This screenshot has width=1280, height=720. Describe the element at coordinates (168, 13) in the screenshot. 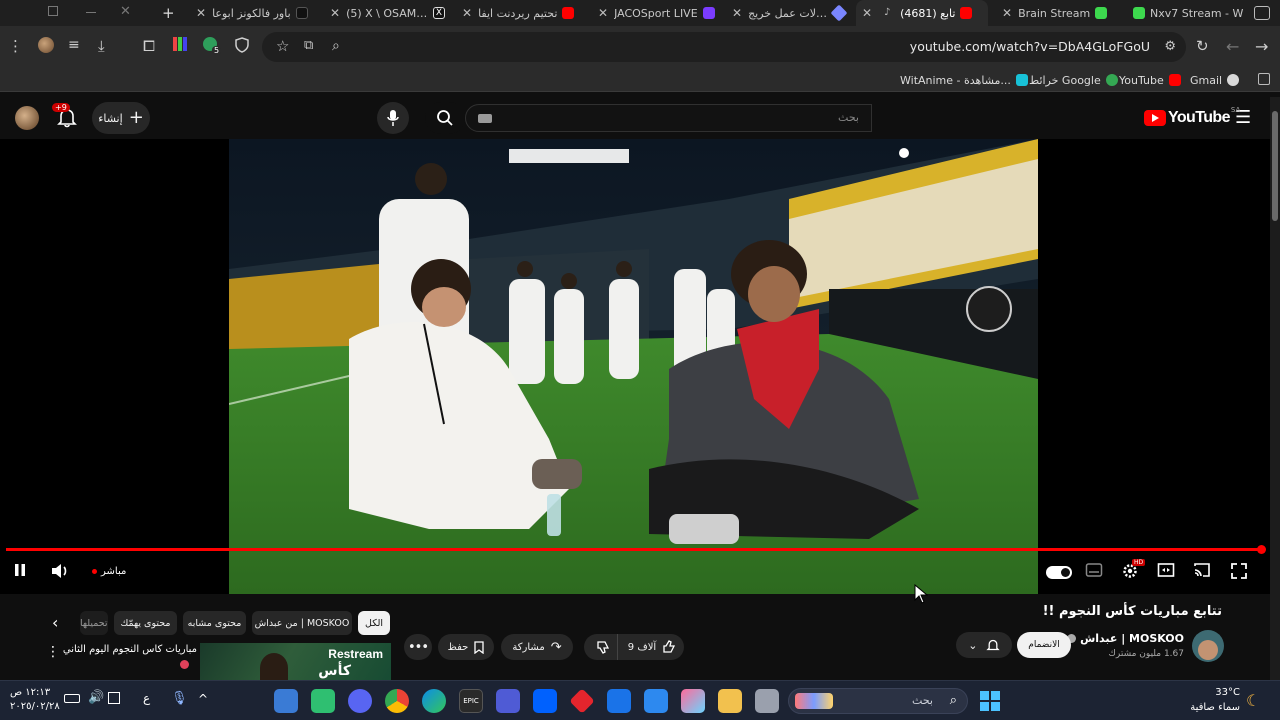

I see `new-tab-button: +` at that location.